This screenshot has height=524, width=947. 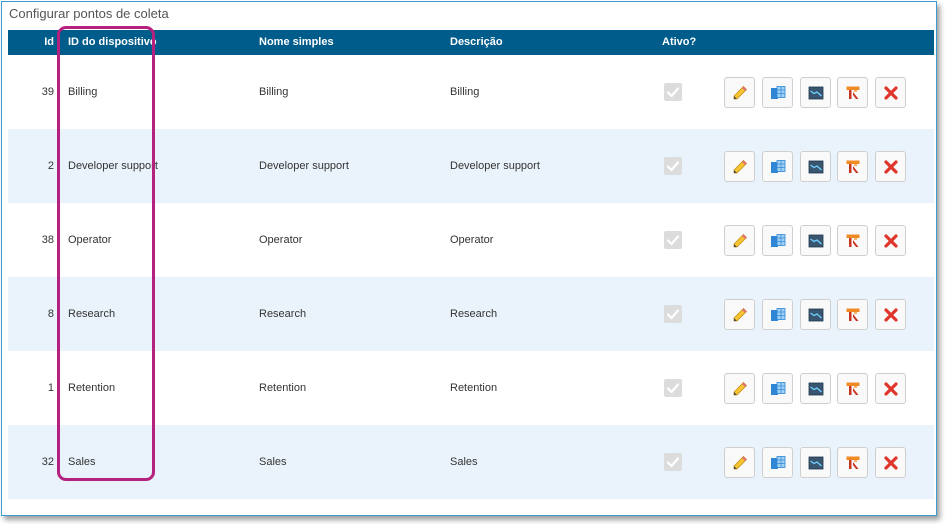 I want to click on row-id: 39, so click(x=47, y=92).